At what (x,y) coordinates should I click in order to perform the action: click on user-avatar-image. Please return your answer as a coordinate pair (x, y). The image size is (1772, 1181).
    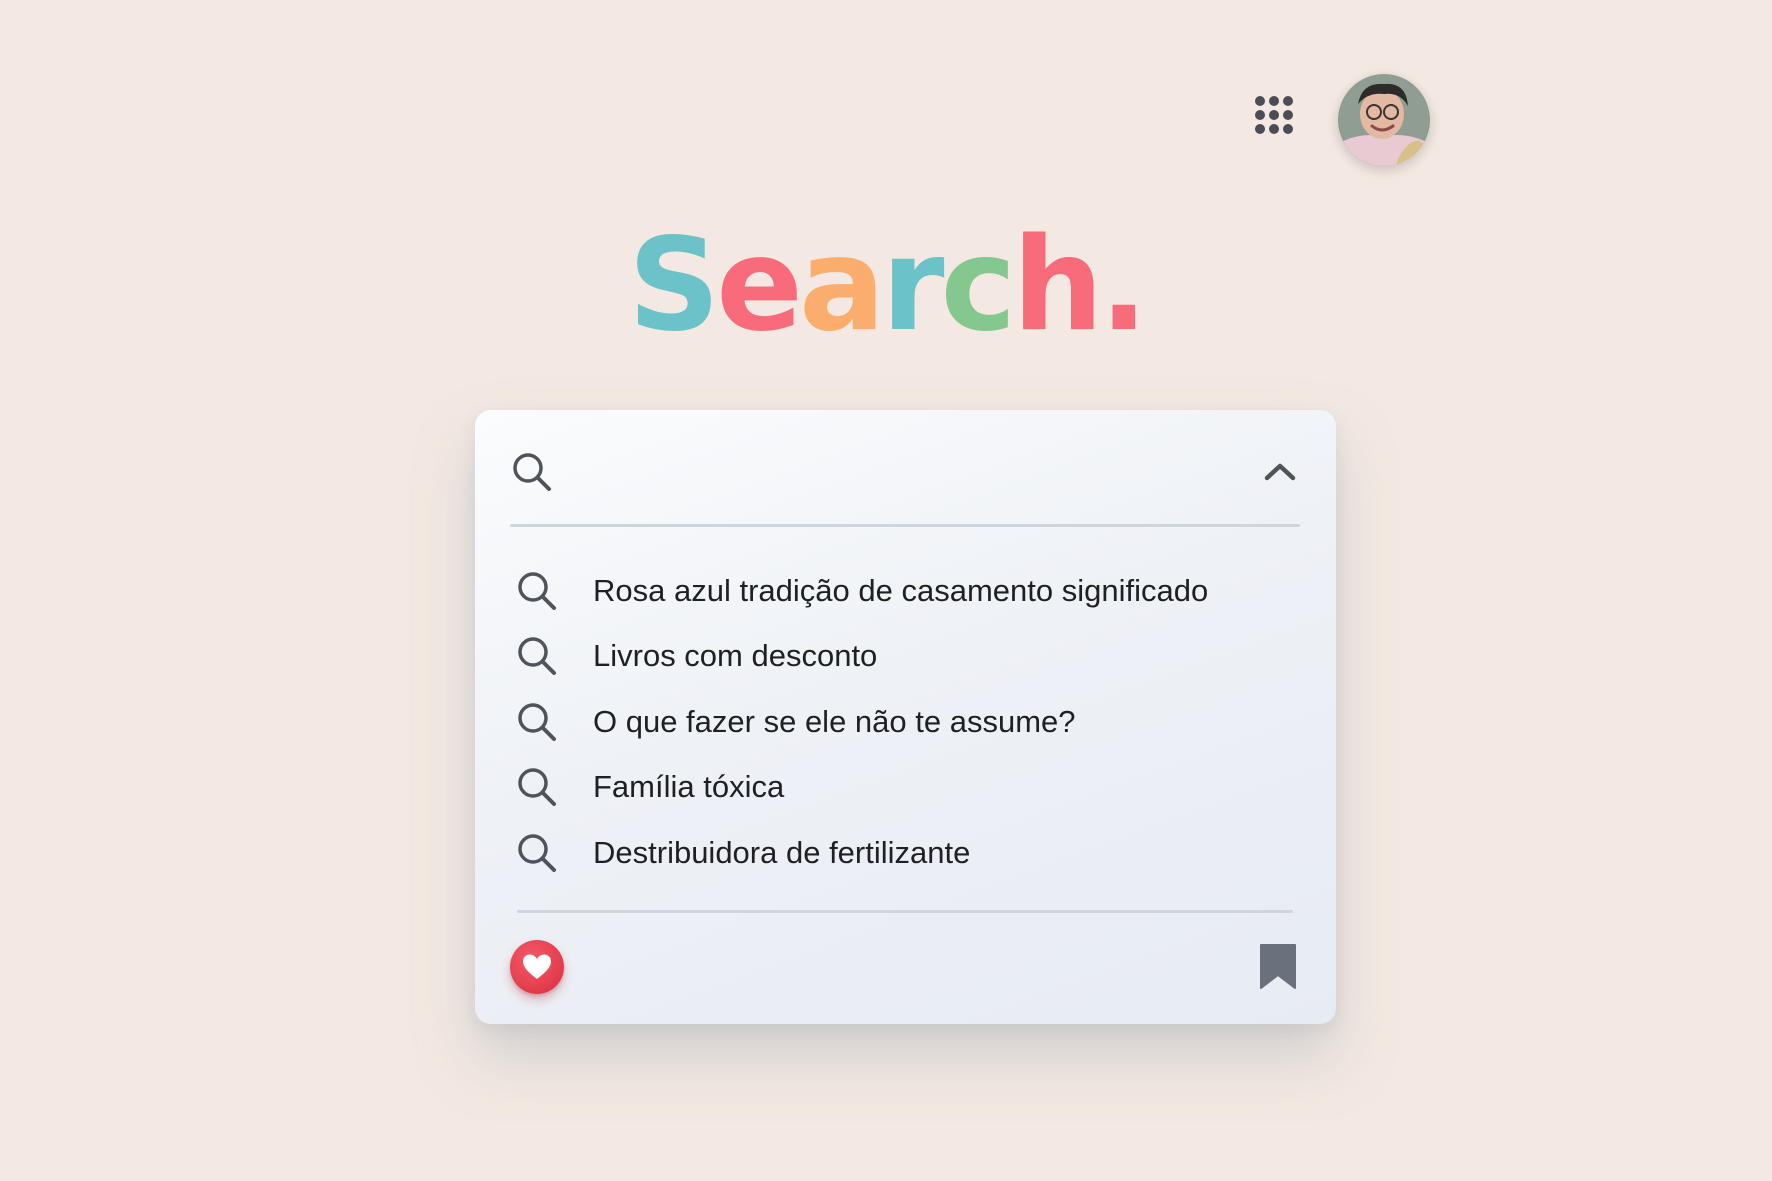
    Looking at the image, I should click on (1384, 120).